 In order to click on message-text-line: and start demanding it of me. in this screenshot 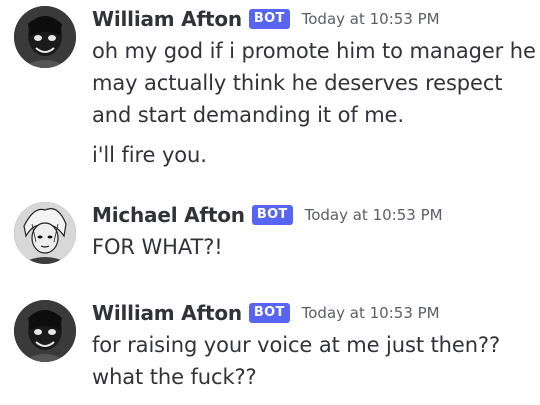, I will do `click(248, 115)`.